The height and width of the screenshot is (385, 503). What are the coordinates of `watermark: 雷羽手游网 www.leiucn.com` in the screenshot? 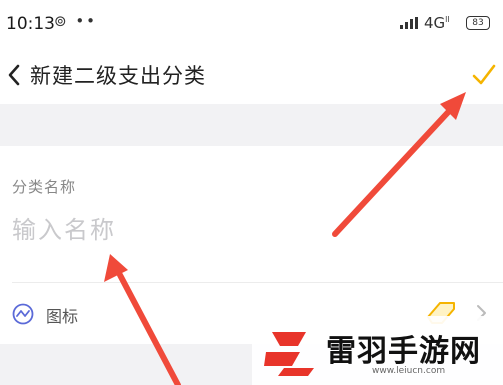 It's located at (377, 350).